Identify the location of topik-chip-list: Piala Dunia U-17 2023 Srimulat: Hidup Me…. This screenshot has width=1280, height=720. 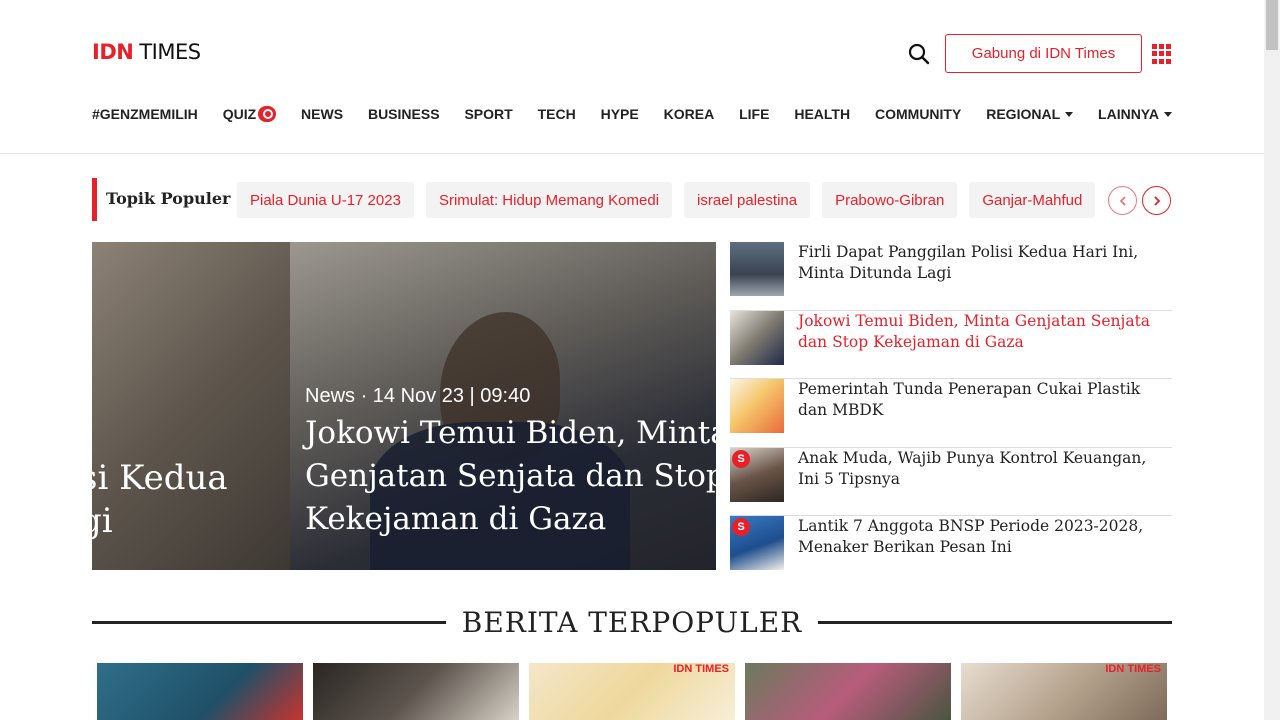
(673, 200).